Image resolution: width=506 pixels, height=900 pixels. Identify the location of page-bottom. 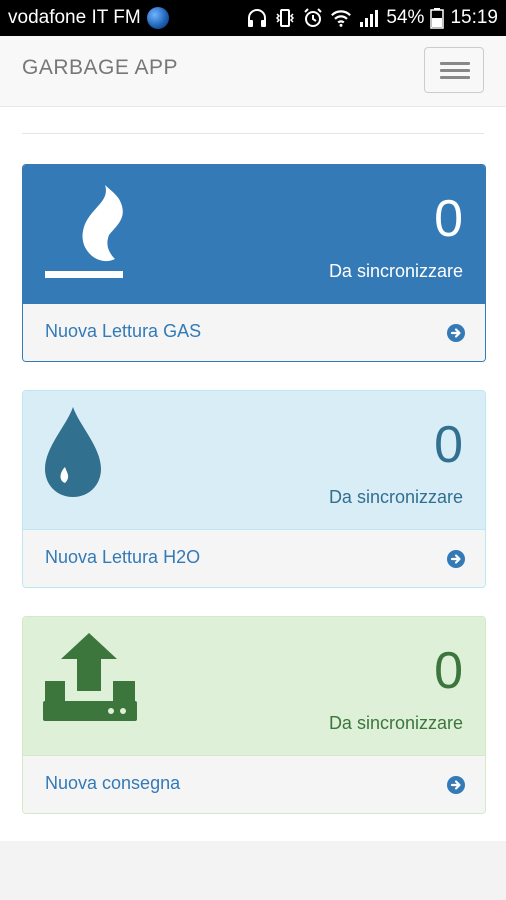
(253, 870).